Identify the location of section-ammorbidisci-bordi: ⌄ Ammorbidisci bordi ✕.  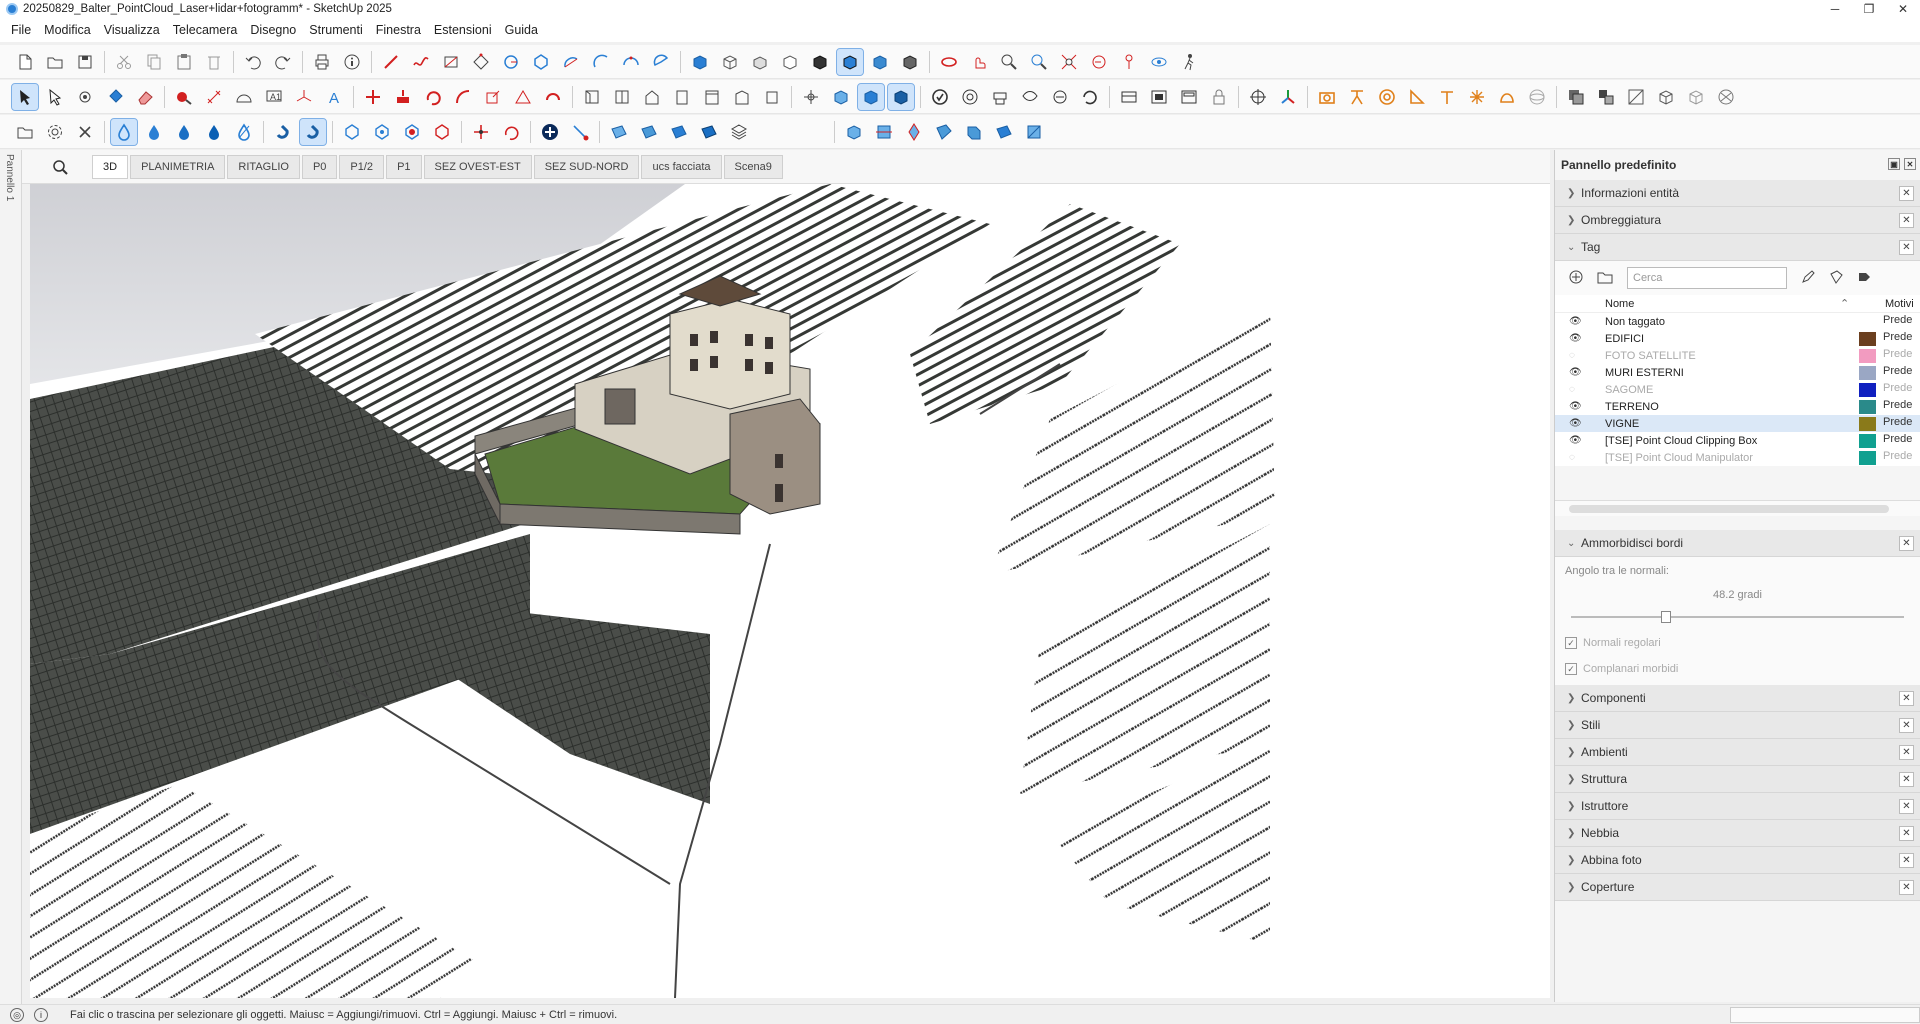
(1737, 543).